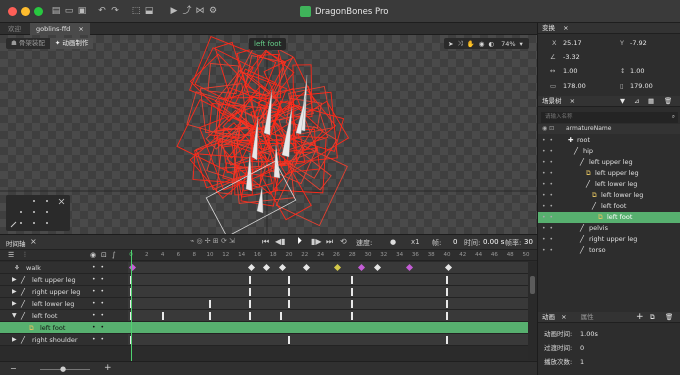 This screenshot has height=375, width=680. Describe the element at coordinates (609, 217) in the screenshot. I see `scene-tree-node: •• ⧉ left foot` at that location.